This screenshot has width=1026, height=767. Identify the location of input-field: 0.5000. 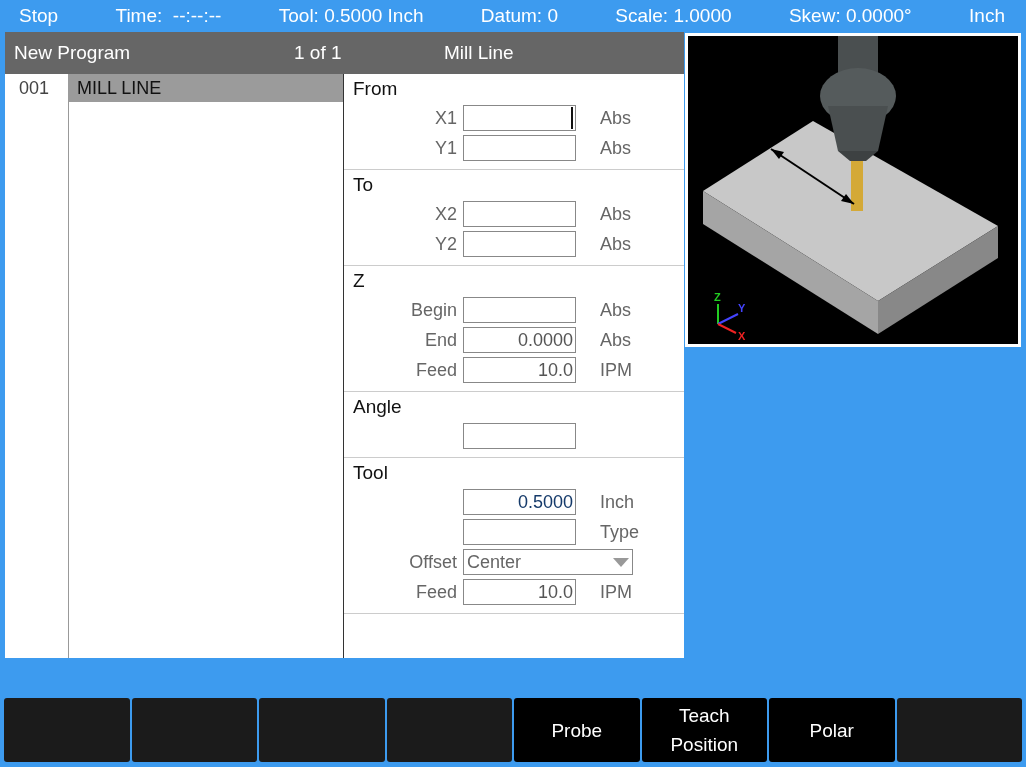
(519, 502).